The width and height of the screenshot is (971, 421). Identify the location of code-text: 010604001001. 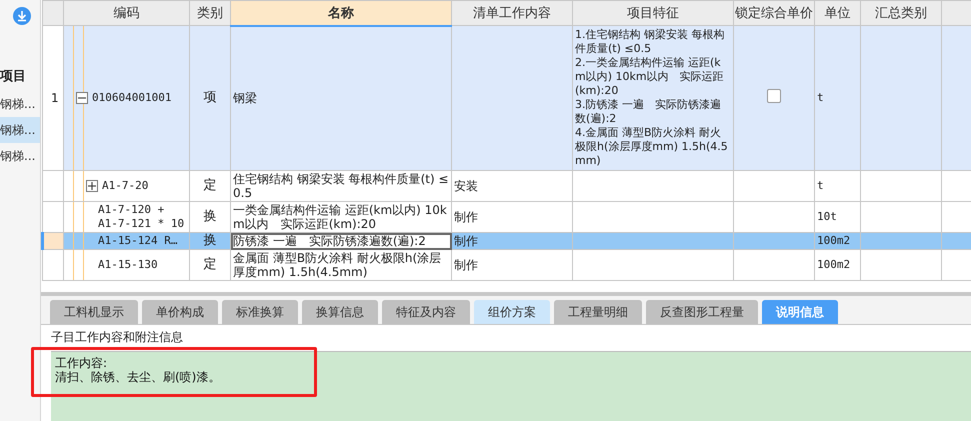
(132, 98).